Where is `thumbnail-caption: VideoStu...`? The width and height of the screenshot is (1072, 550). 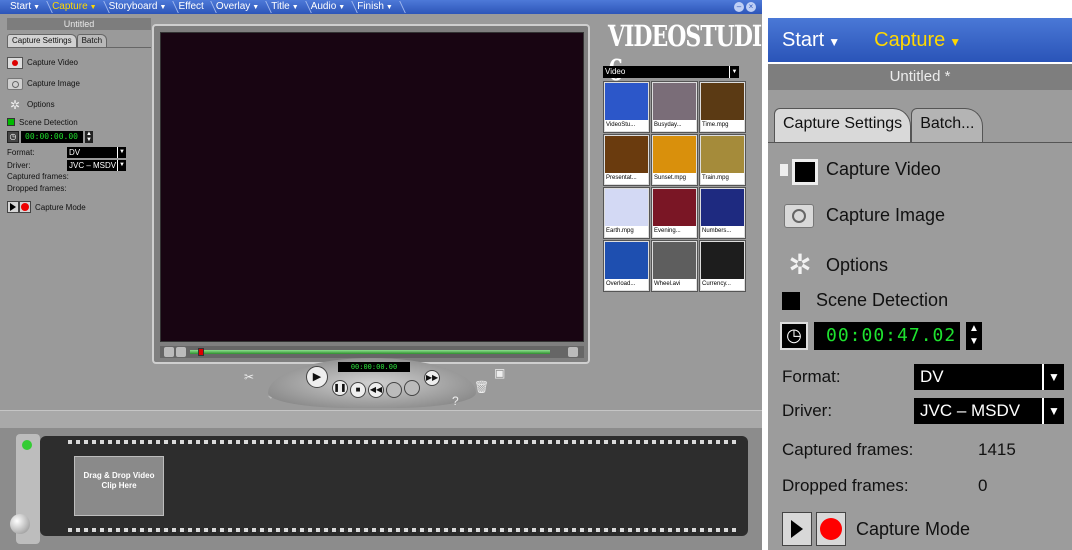 thumbnail-caption: VideoStu... is located at coordinates (626, 125).